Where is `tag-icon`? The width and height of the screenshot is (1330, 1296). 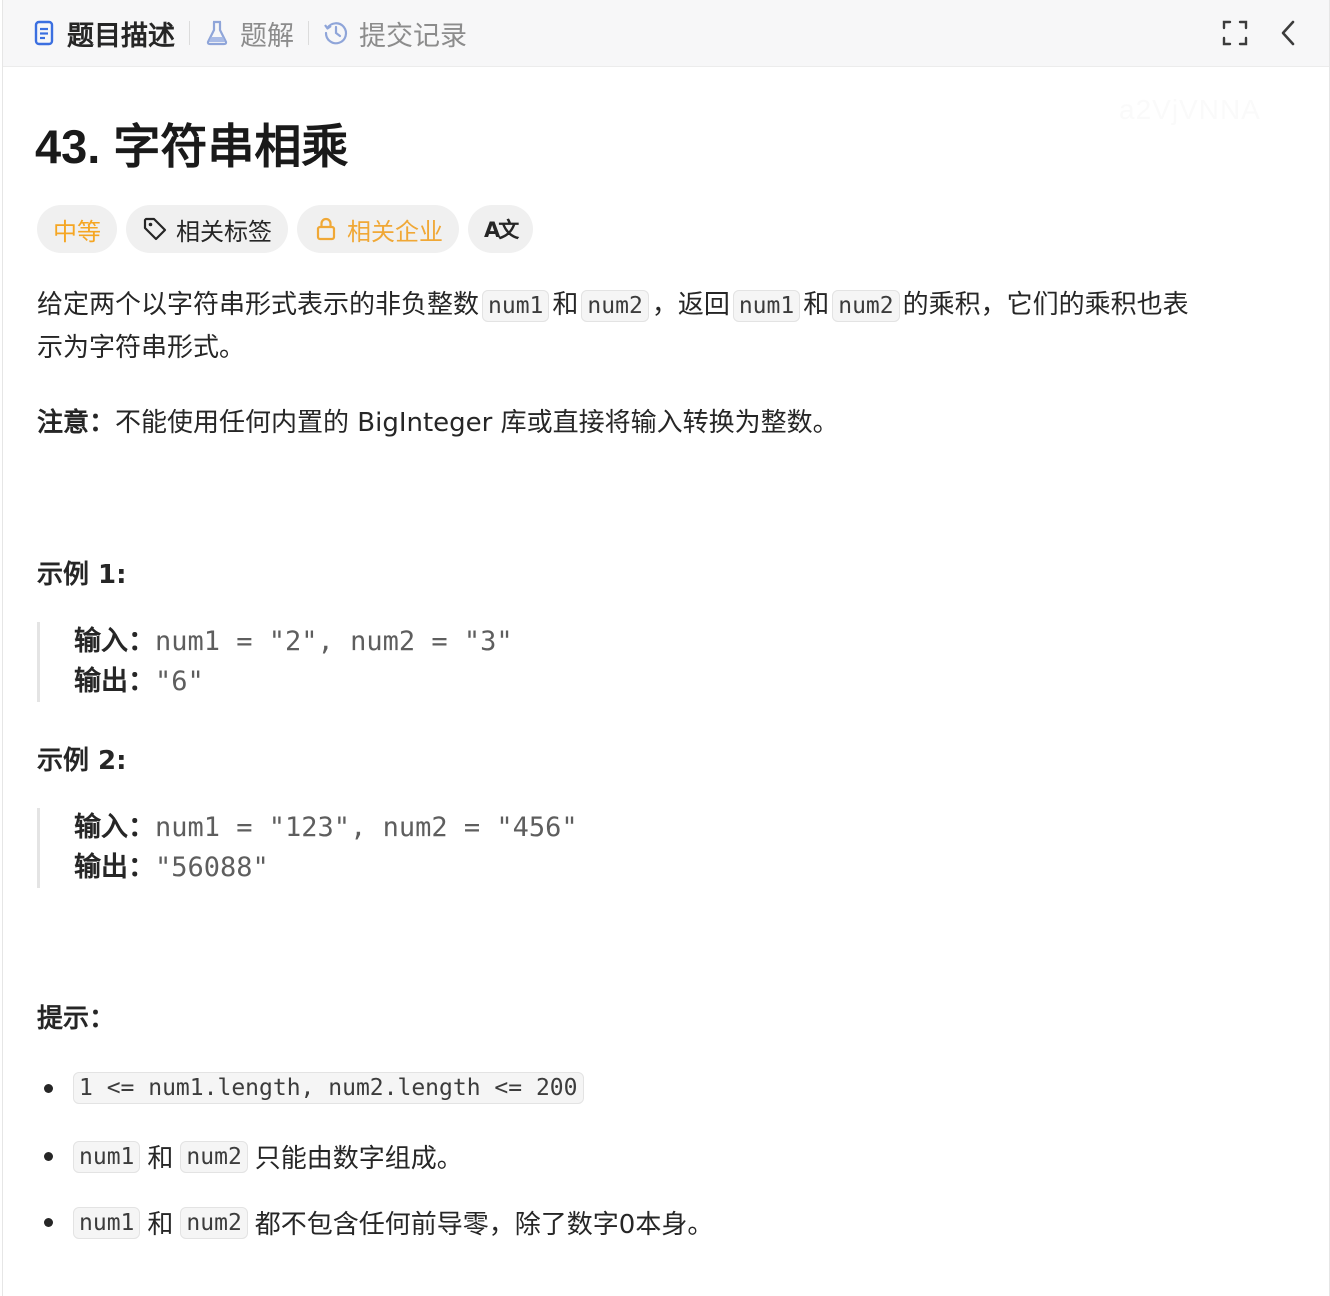
tag-icon is located at coordinates (155, 229).